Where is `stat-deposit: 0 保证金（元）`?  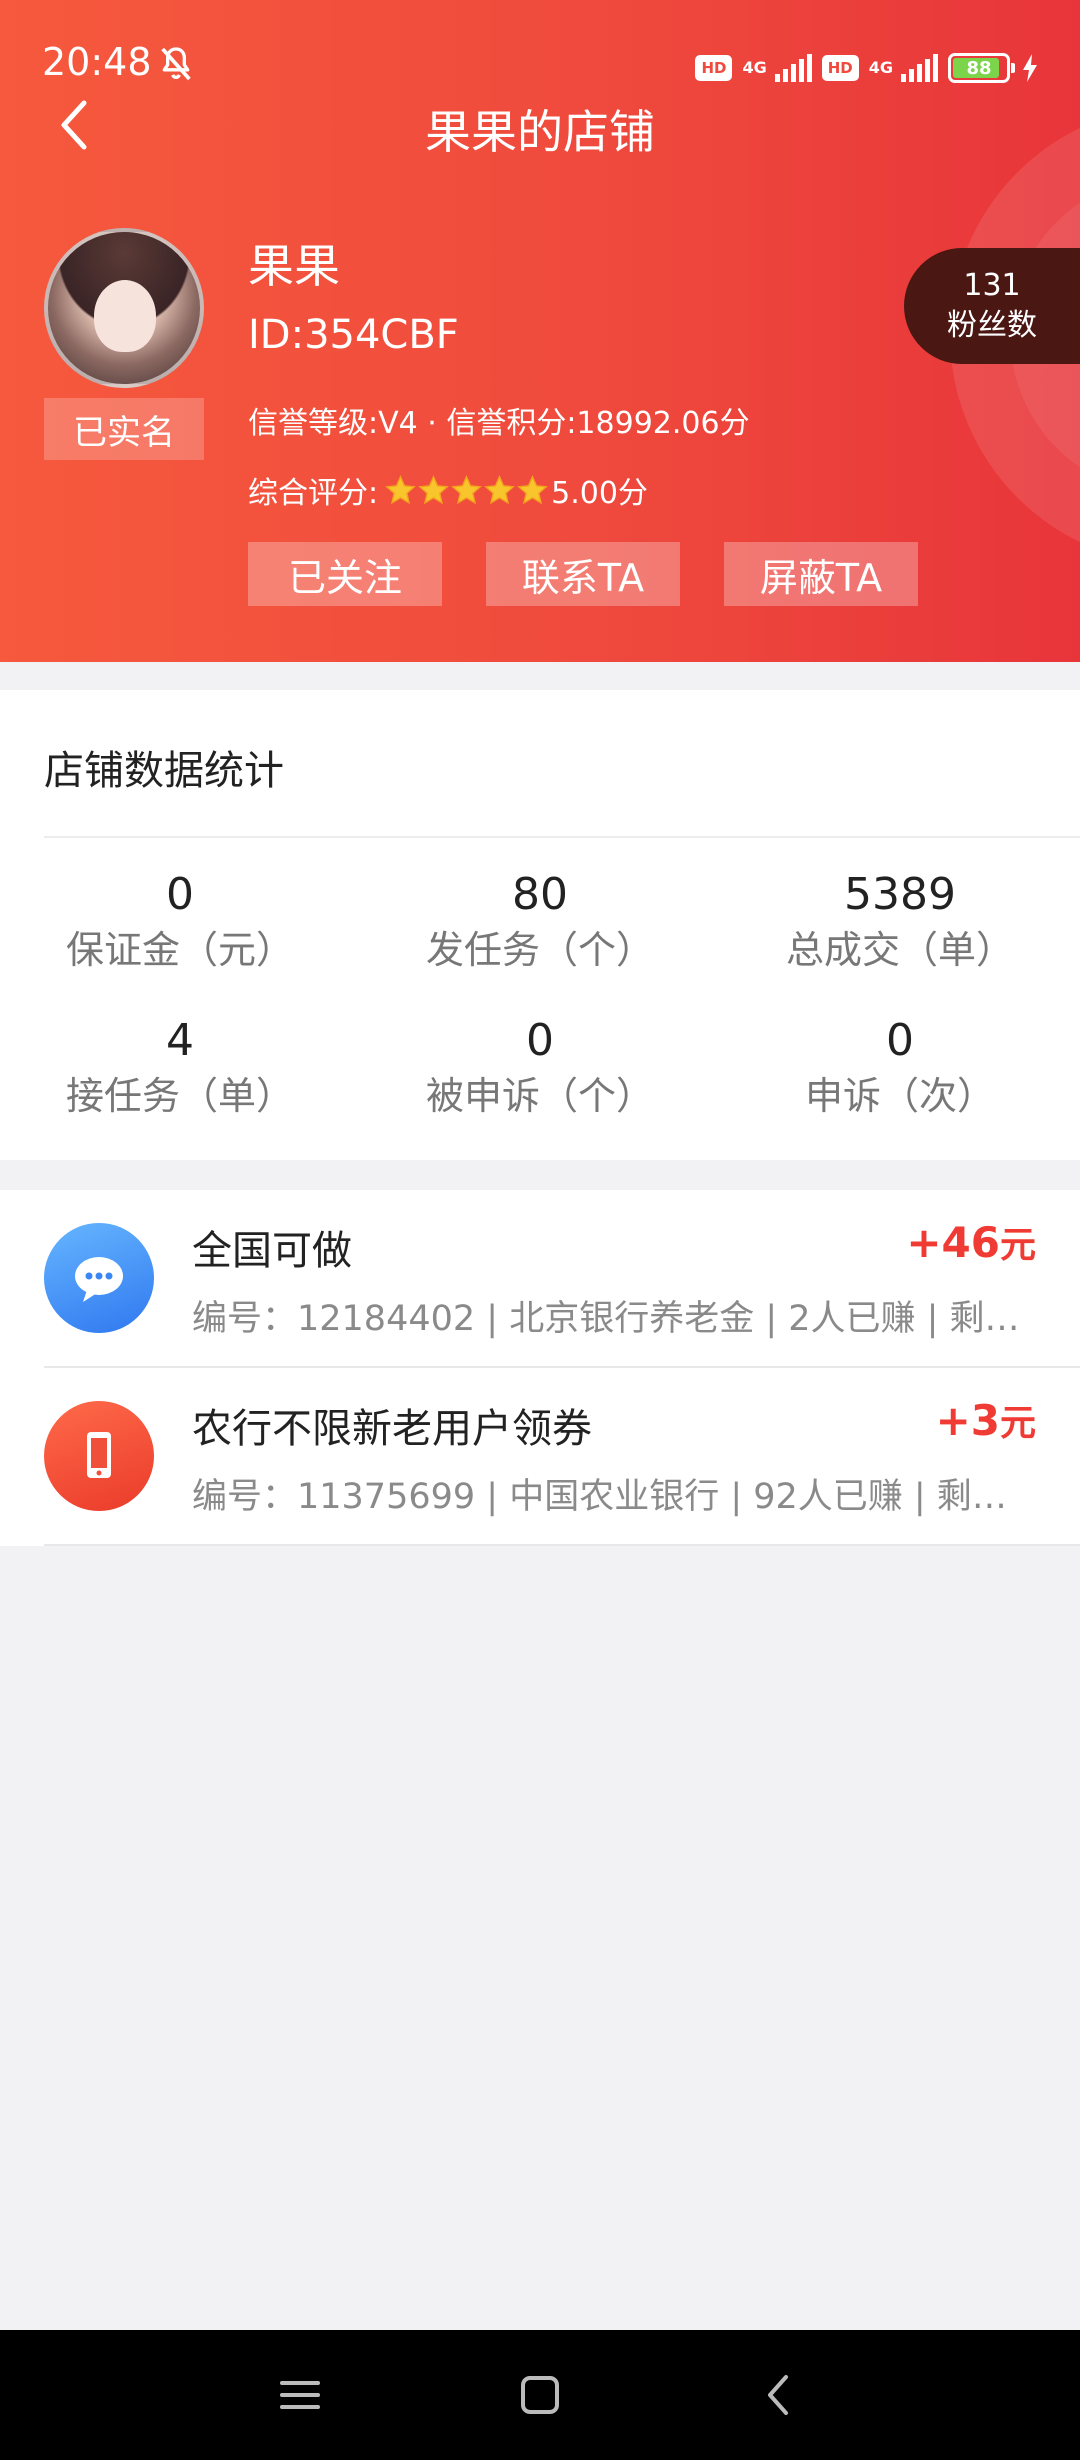 stat-deposit: 0 保证金（元） is located at coordinates (180, 922).